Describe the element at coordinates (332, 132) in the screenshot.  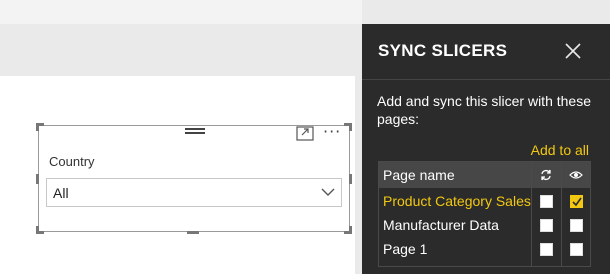
I see `more-options-icon: ···` at that location.